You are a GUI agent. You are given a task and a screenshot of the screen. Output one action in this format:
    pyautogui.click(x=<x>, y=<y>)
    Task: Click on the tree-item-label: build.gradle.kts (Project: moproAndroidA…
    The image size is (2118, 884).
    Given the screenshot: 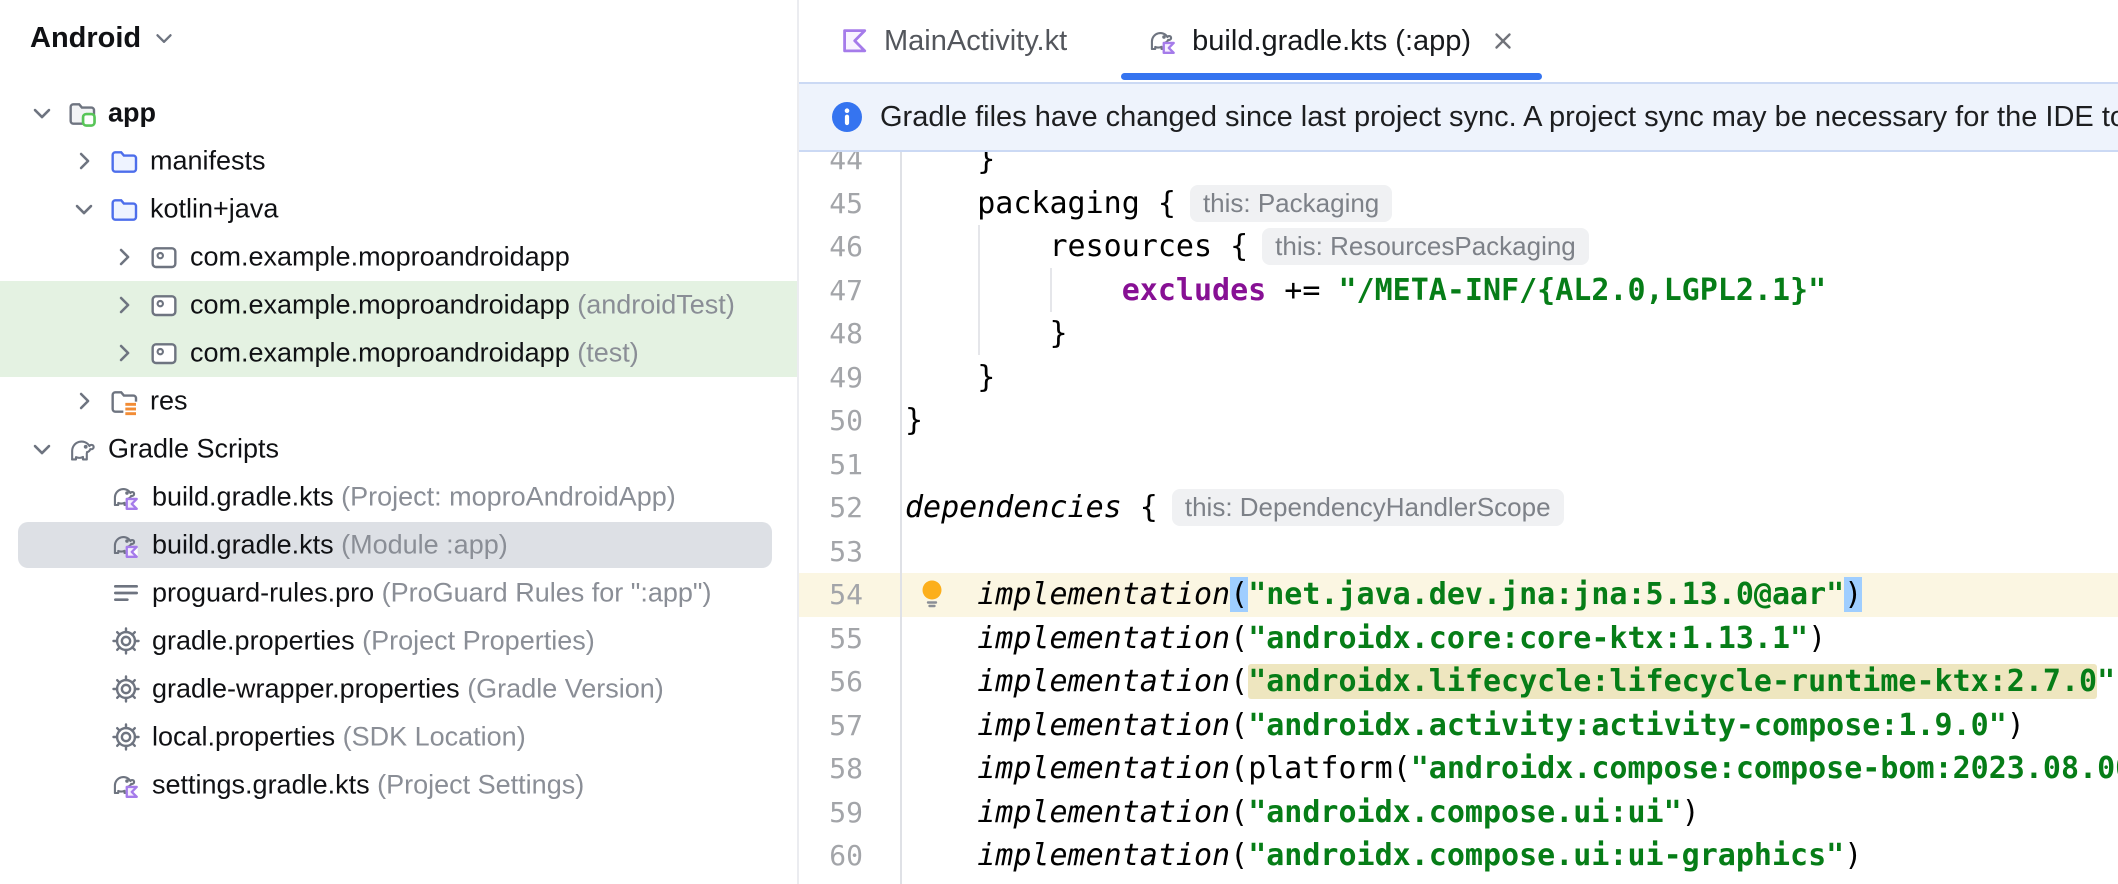 What is the action you would take?
    pyautogui.click(x=414, y=496)
    